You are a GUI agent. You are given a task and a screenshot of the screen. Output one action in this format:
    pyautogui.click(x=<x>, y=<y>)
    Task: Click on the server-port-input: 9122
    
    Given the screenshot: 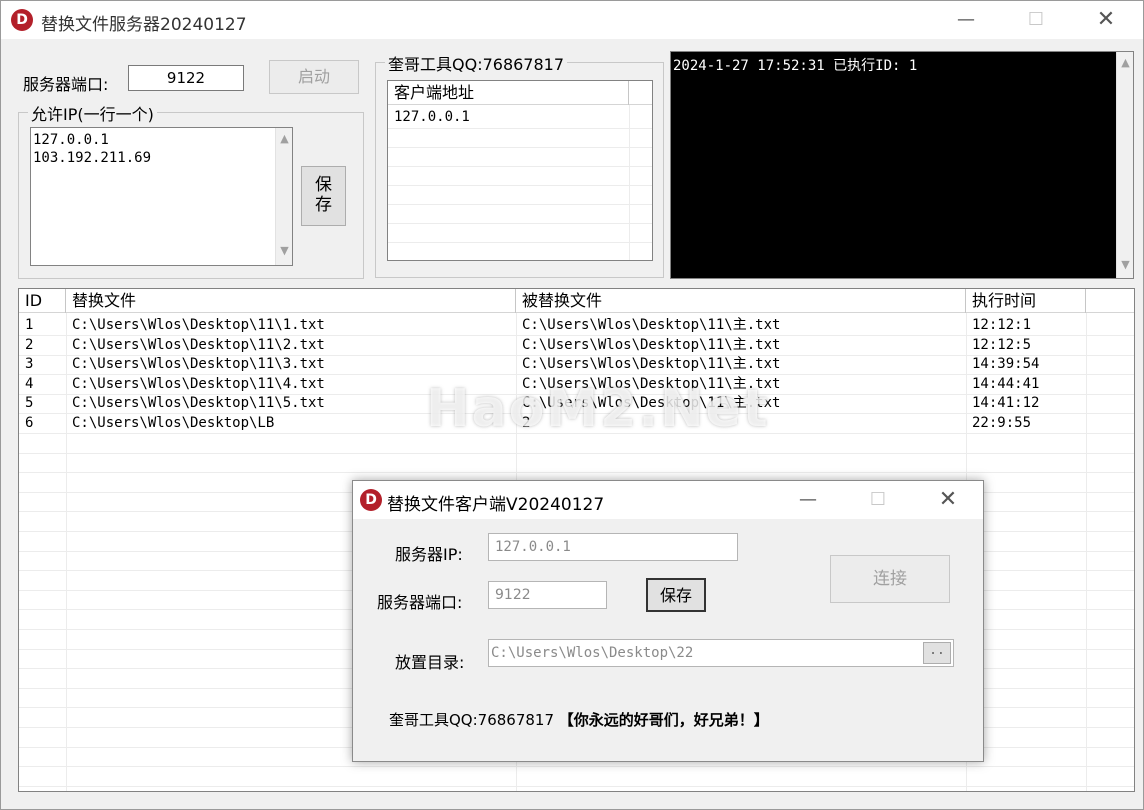 What is the action you would take?
    pyautogui.click(x=186, y=78)
    